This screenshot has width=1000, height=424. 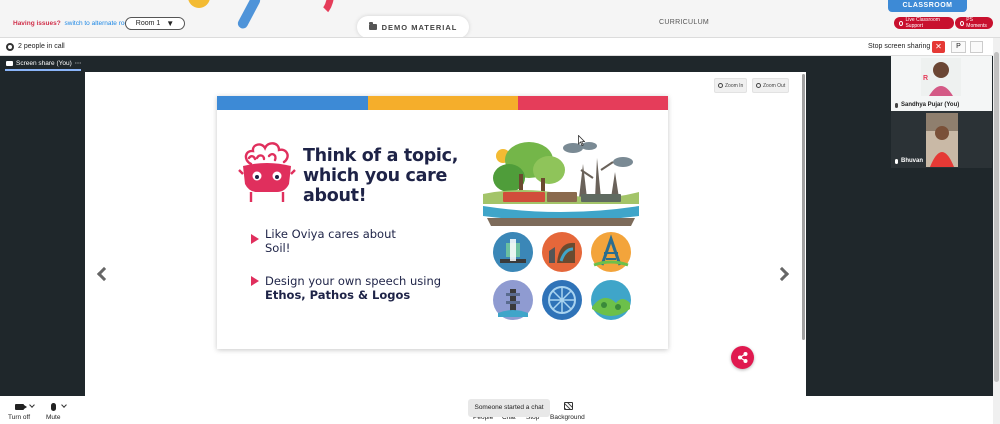 What do you see at coordinates (958, 47) in the screenshot?
I see `present-button: P` at bounding box center [958, 47].